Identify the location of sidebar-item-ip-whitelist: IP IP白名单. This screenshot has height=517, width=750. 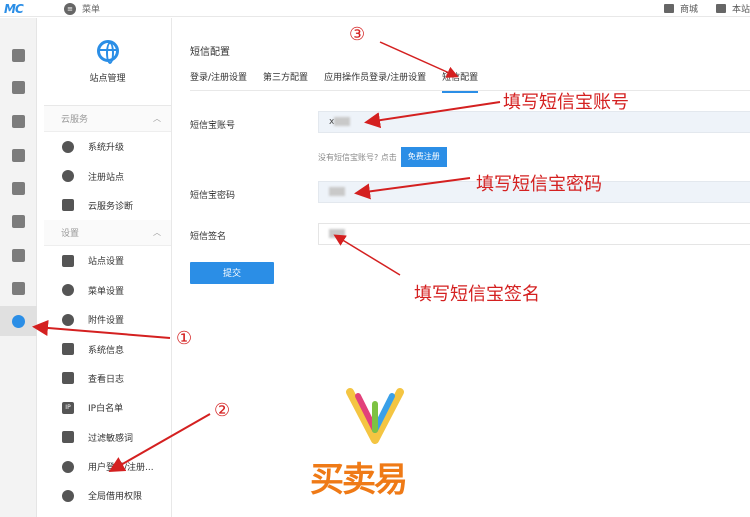
(107, 407).